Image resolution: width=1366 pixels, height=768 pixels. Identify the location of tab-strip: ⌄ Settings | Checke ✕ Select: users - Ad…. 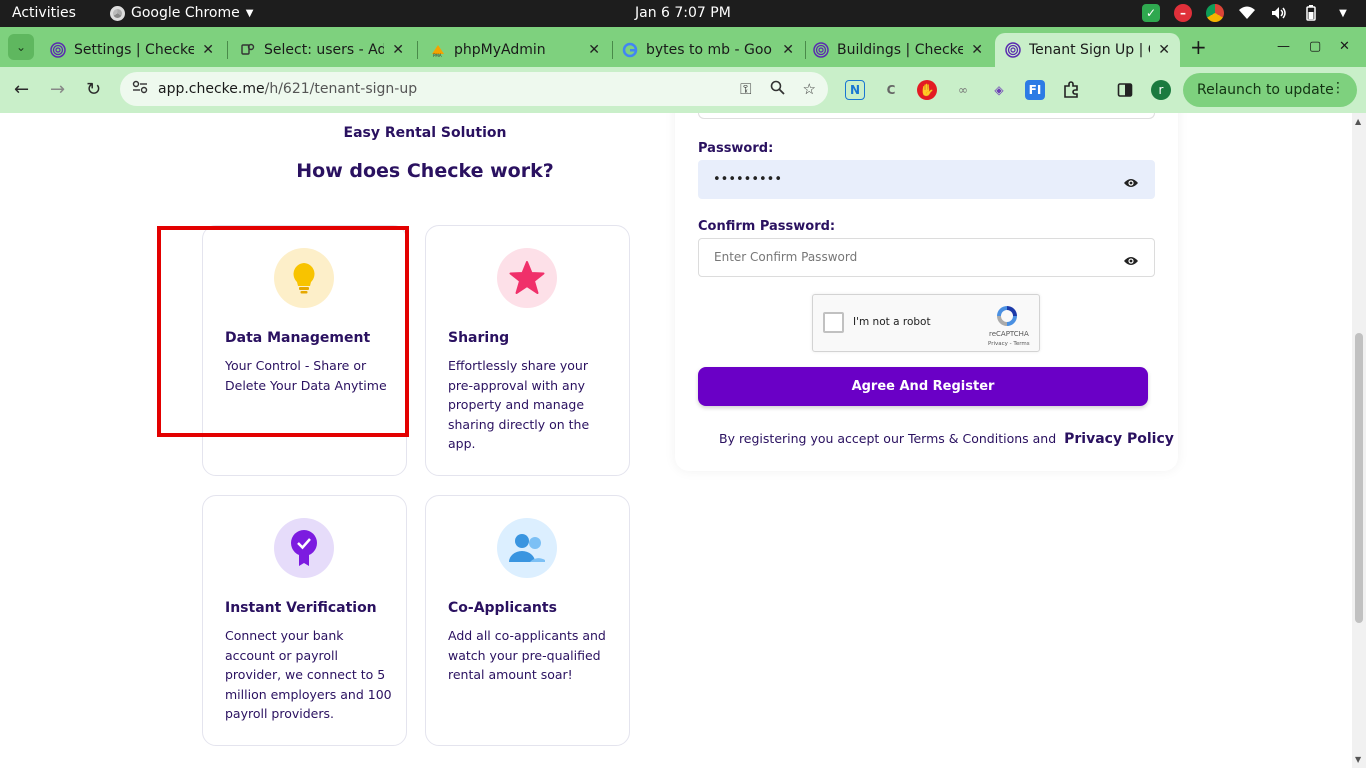
(683, 47).